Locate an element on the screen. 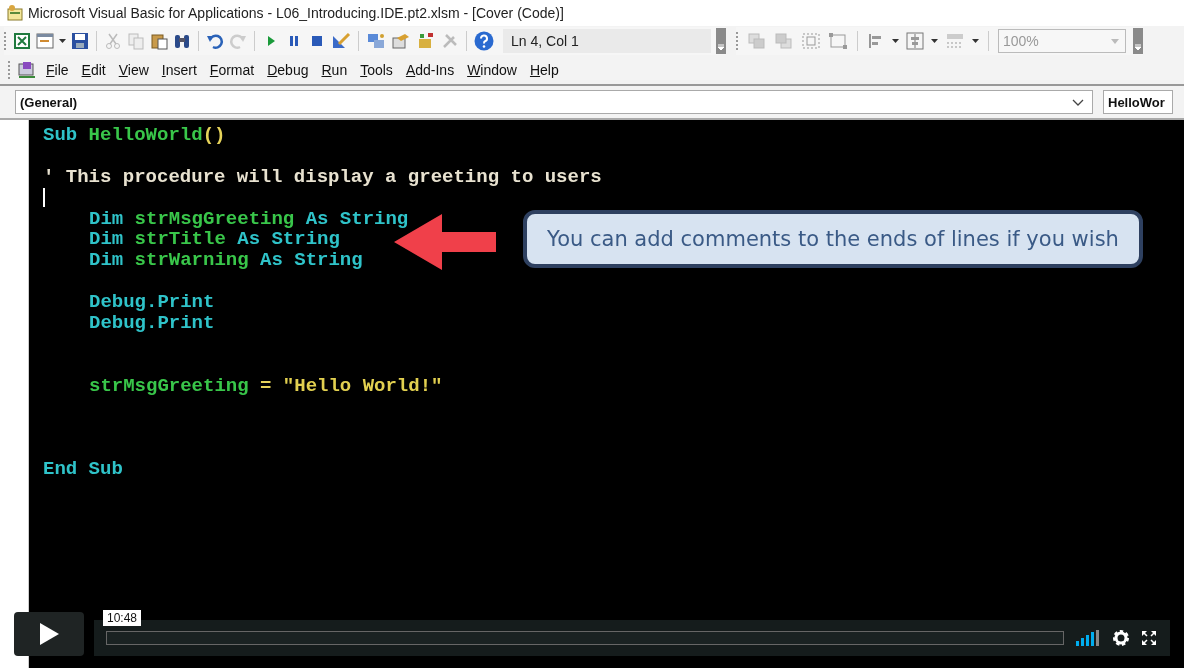 The image size is (1184, 668). center-icon is located at coordinates (915, 41).